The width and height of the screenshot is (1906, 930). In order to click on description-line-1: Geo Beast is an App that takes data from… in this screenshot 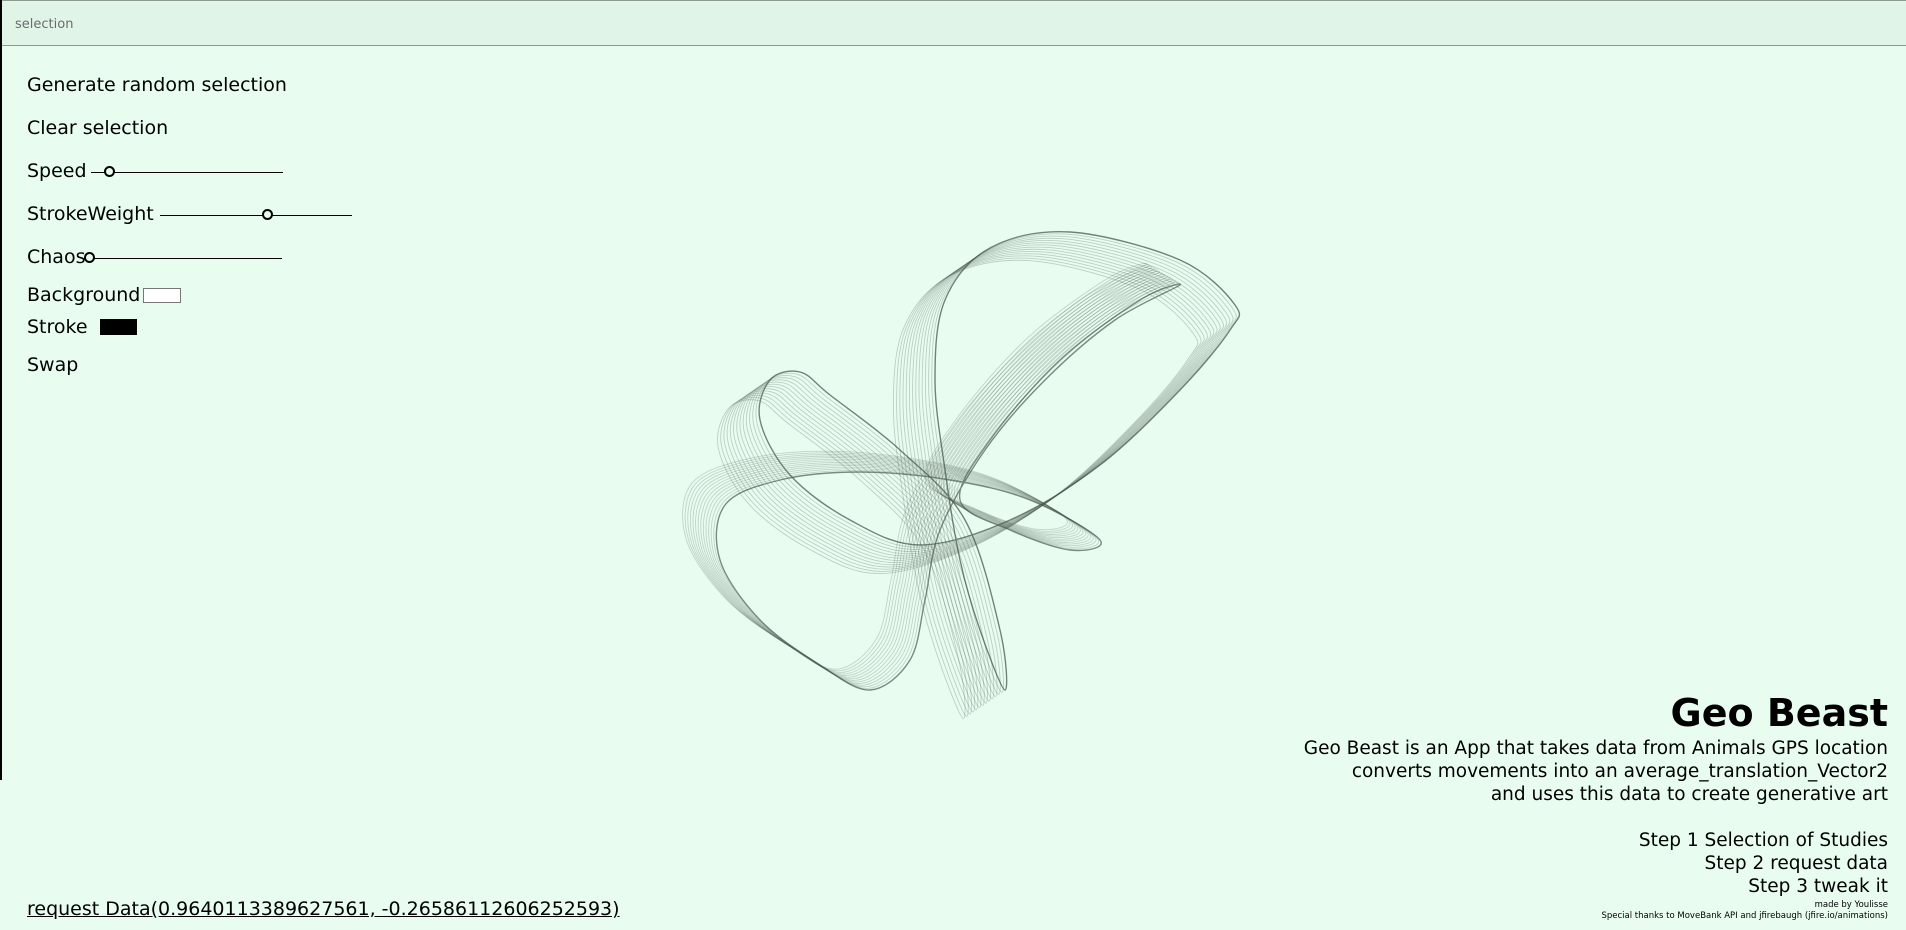, I will do `click(1595, 748)`.